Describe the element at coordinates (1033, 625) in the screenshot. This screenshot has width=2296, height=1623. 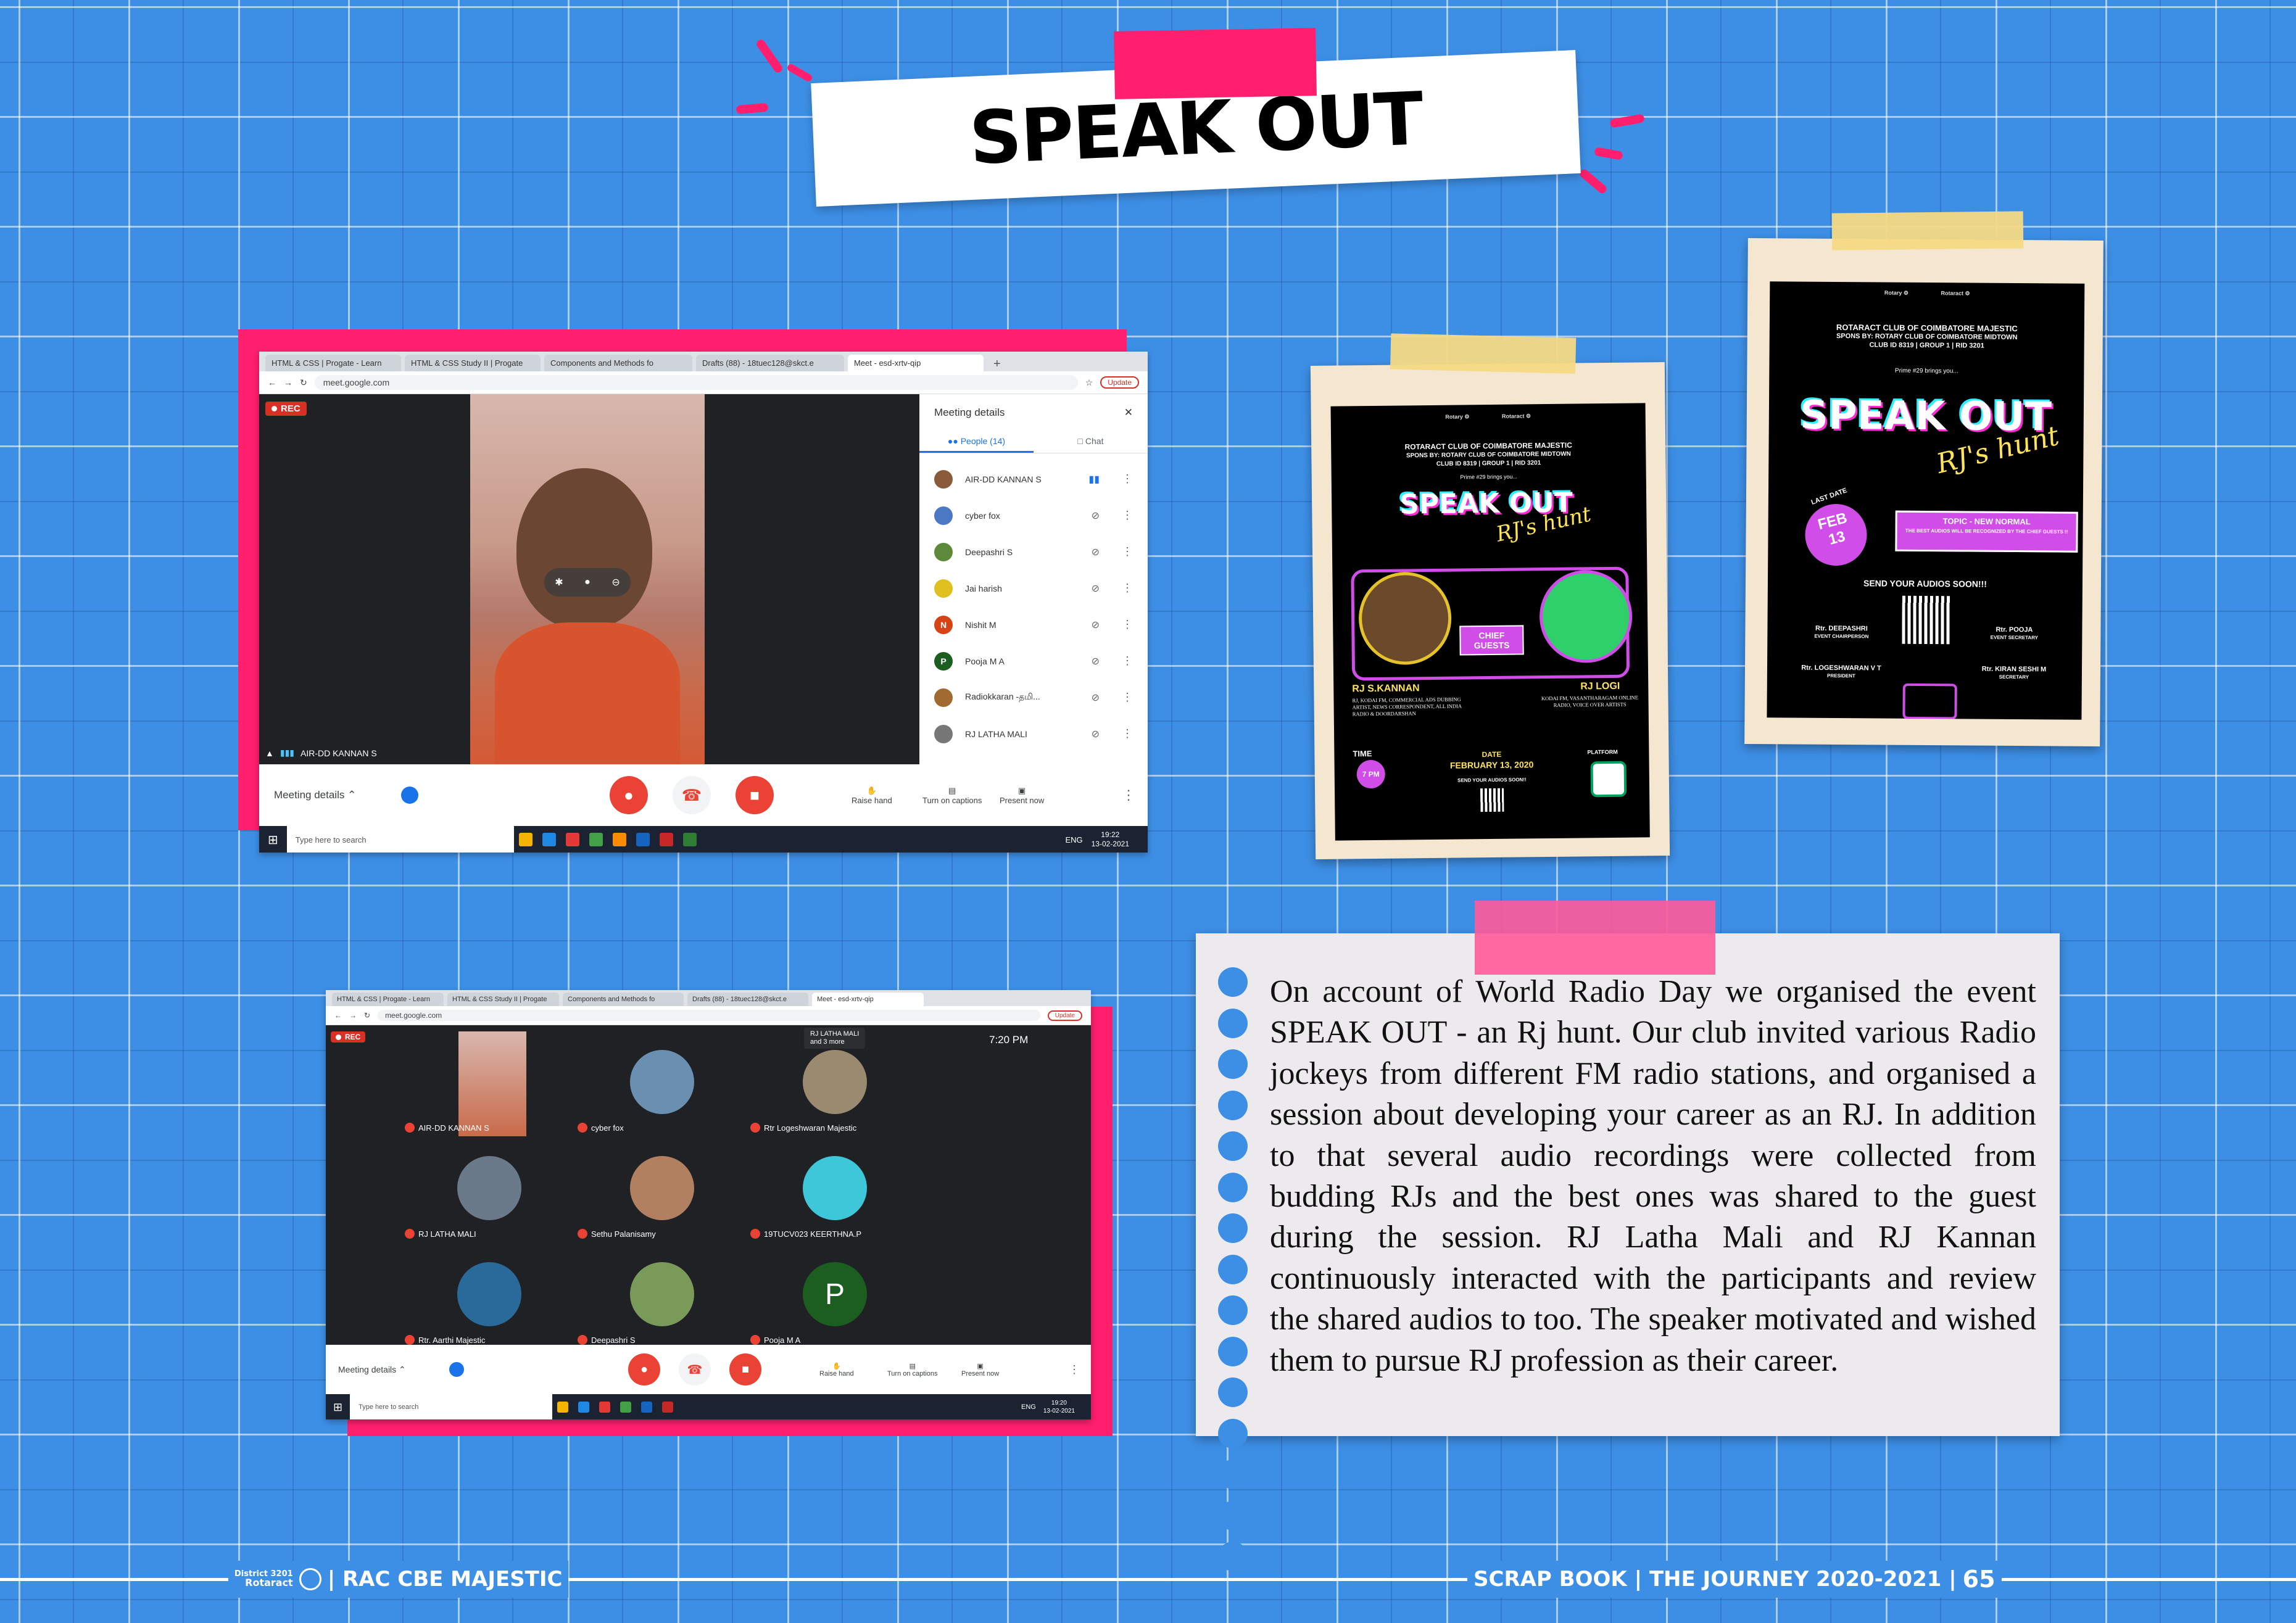
I see `participant-row: N Nishit M ⊘ ⋮` at that location.